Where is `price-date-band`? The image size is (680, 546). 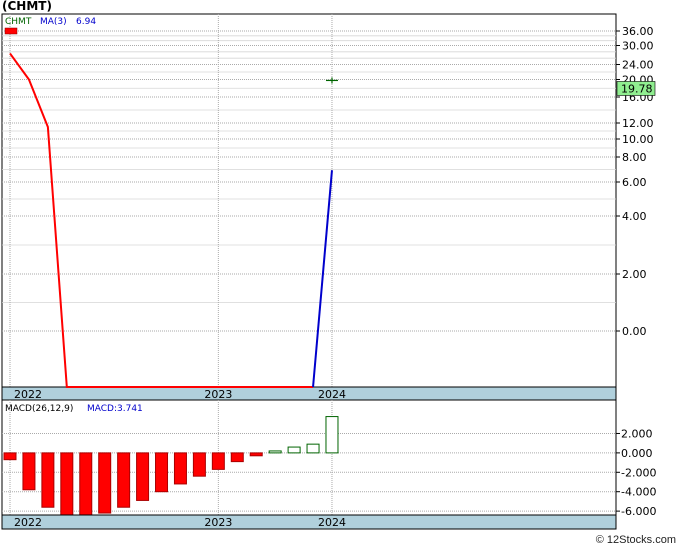
price-date-band is located at coordinates (309, 394).